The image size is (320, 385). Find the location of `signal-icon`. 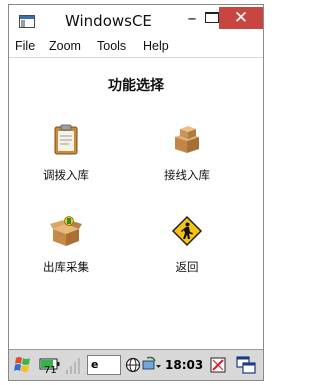

signal-icon is located at coordinates (74, 365).